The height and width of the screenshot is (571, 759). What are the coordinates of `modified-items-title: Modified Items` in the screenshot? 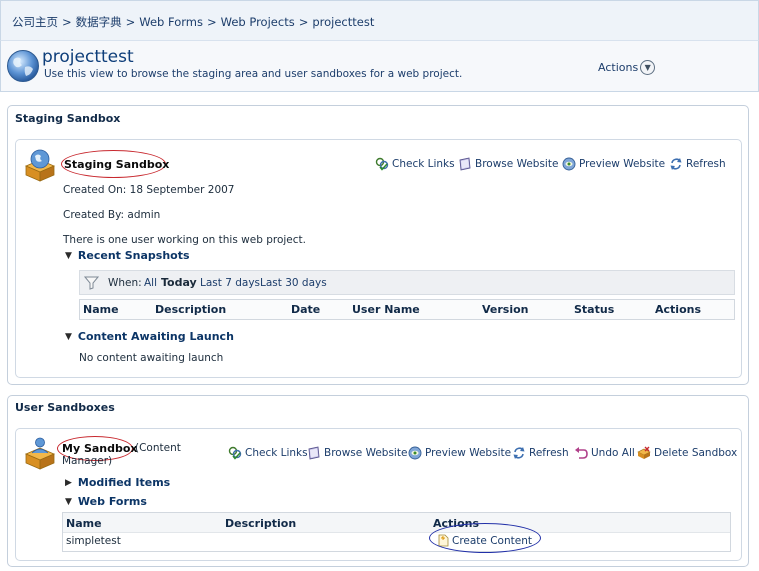 It's located at (124, 482).